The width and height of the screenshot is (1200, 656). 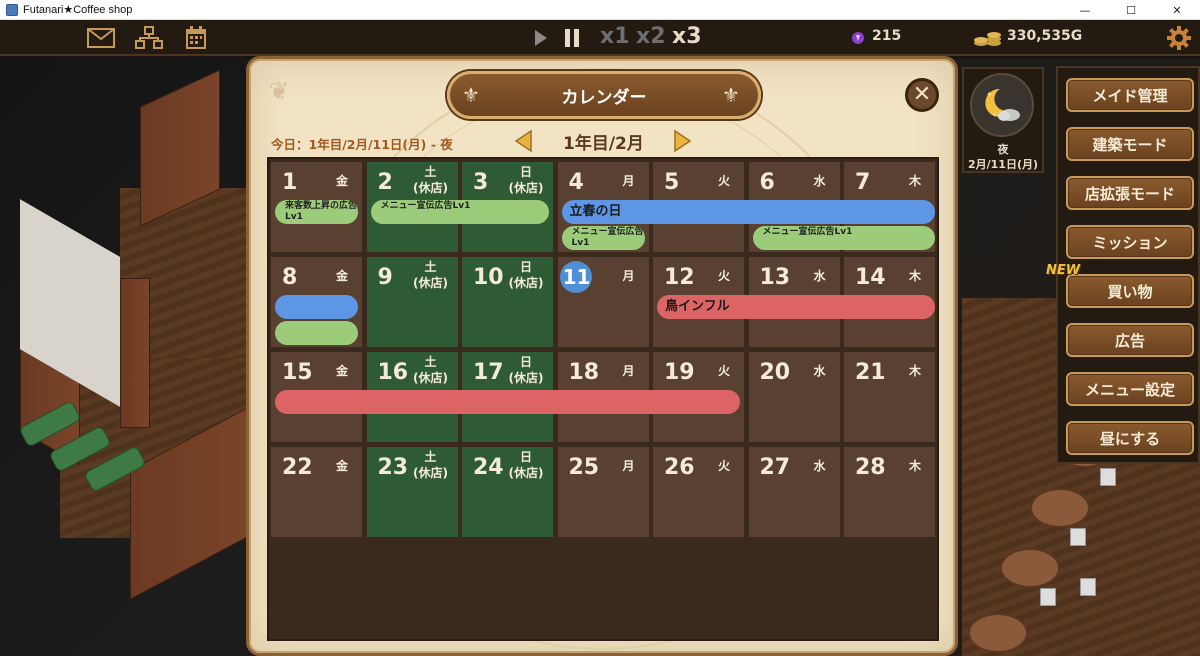 What do you see at coordinates (698, 492) in the screenshot?
I see `calendar-day-cell: 26 火` at bounding box center [698, 492].